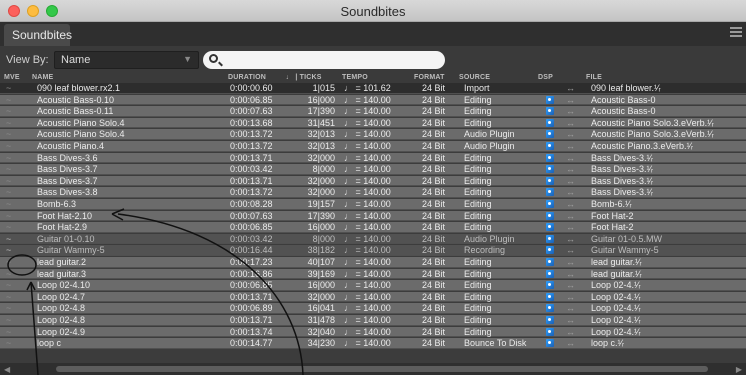 This screenshot has height=375, width=746. I want to click on cell-tempo: ♩ = 101.62, so click(367, 88).